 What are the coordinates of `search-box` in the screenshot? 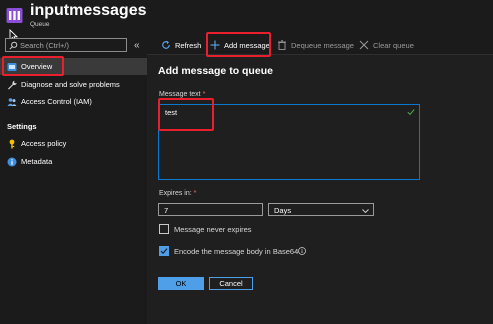 It's located at (66, 45).